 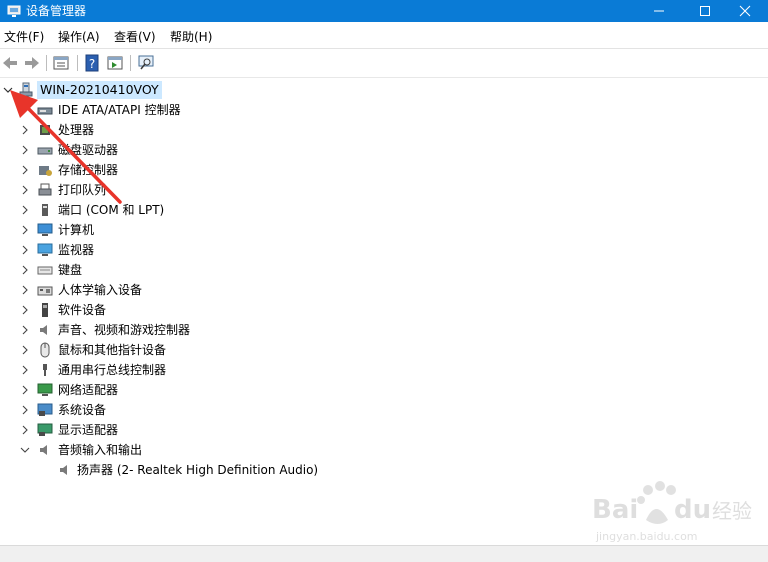 I want to click on minimize-button, so click(x=659, y=11).